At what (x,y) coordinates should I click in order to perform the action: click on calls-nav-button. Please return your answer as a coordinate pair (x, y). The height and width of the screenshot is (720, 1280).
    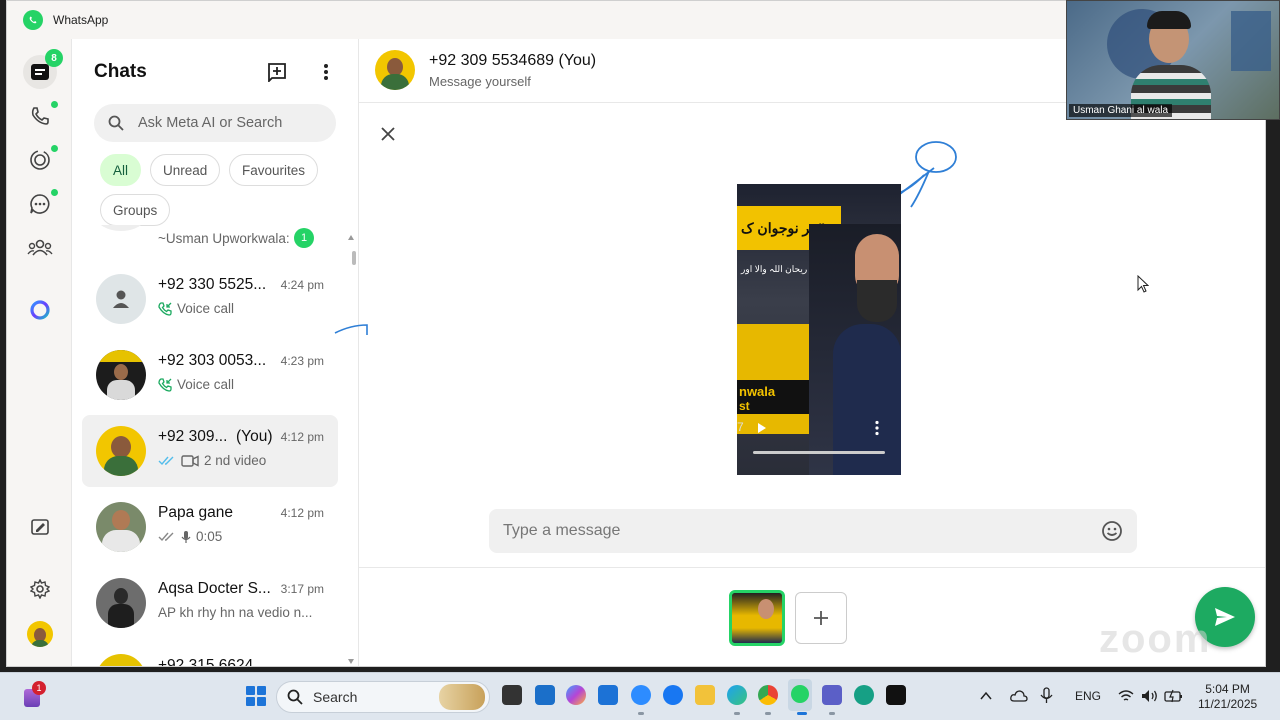
    Looking at the image, I should click on (40, 116).